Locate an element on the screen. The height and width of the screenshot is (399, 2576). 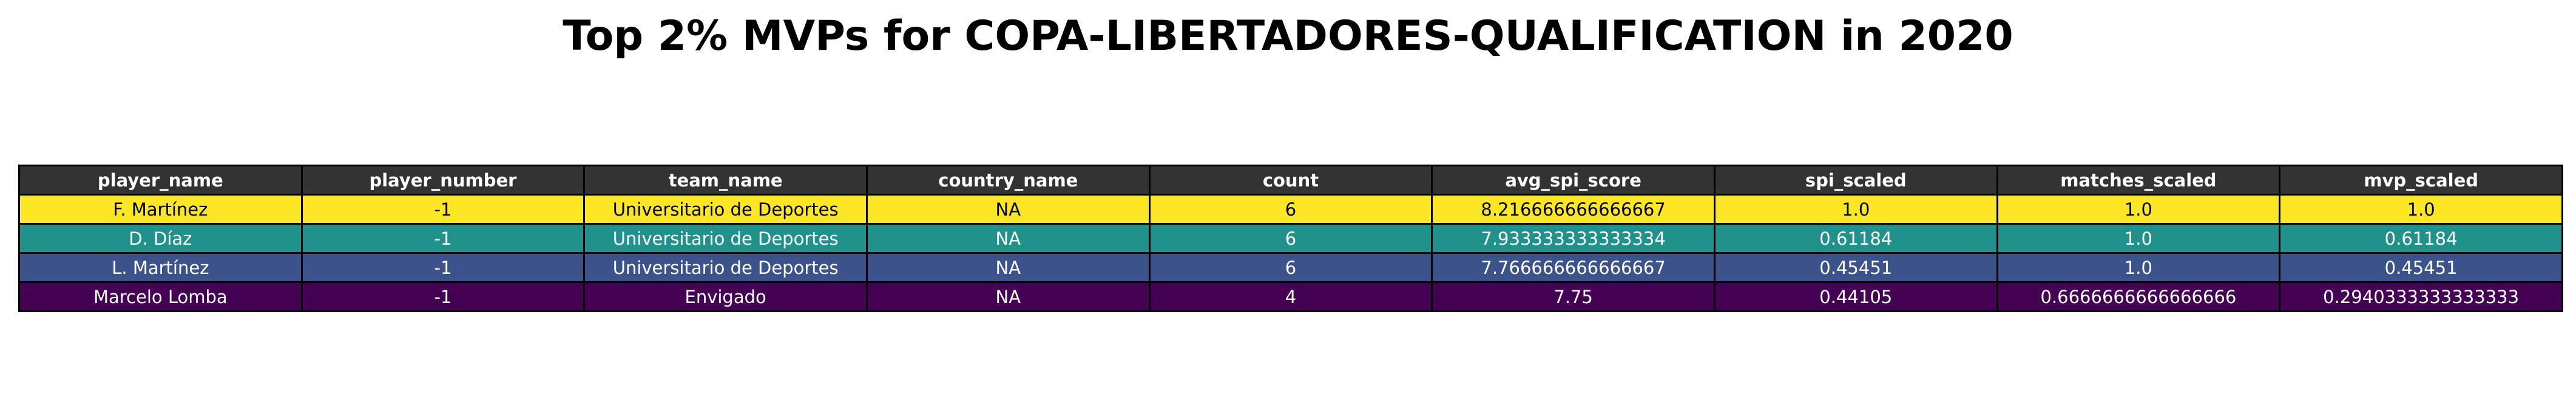
cell-player-name: D. Díaz is located at coordinates (160, 239).